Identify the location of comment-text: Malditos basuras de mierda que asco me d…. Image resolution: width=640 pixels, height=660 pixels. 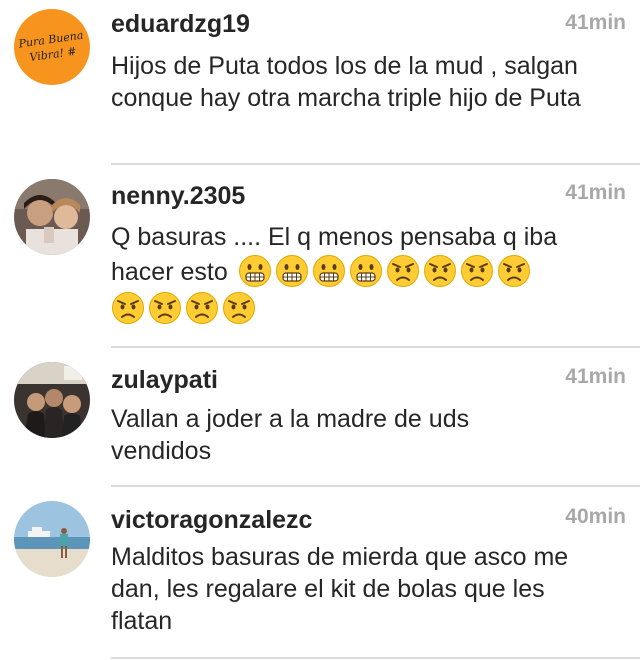
(340, 589).